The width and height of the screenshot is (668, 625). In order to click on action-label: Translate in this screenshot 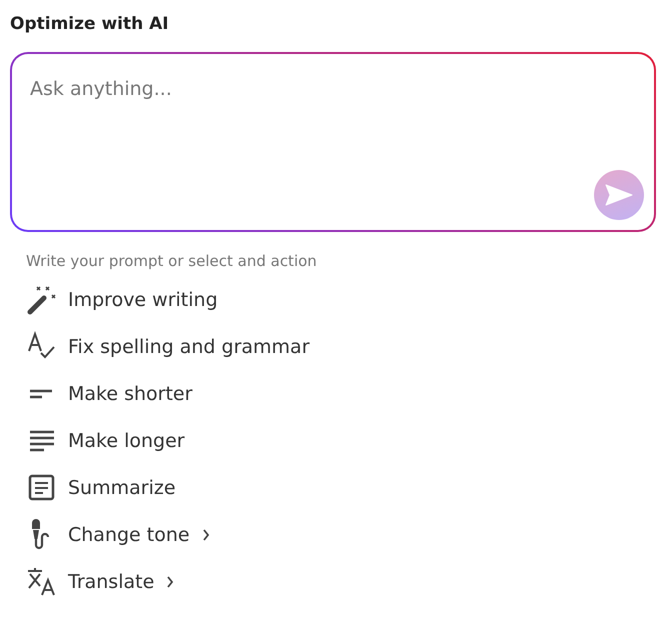, I will do `click(111, 582)`.